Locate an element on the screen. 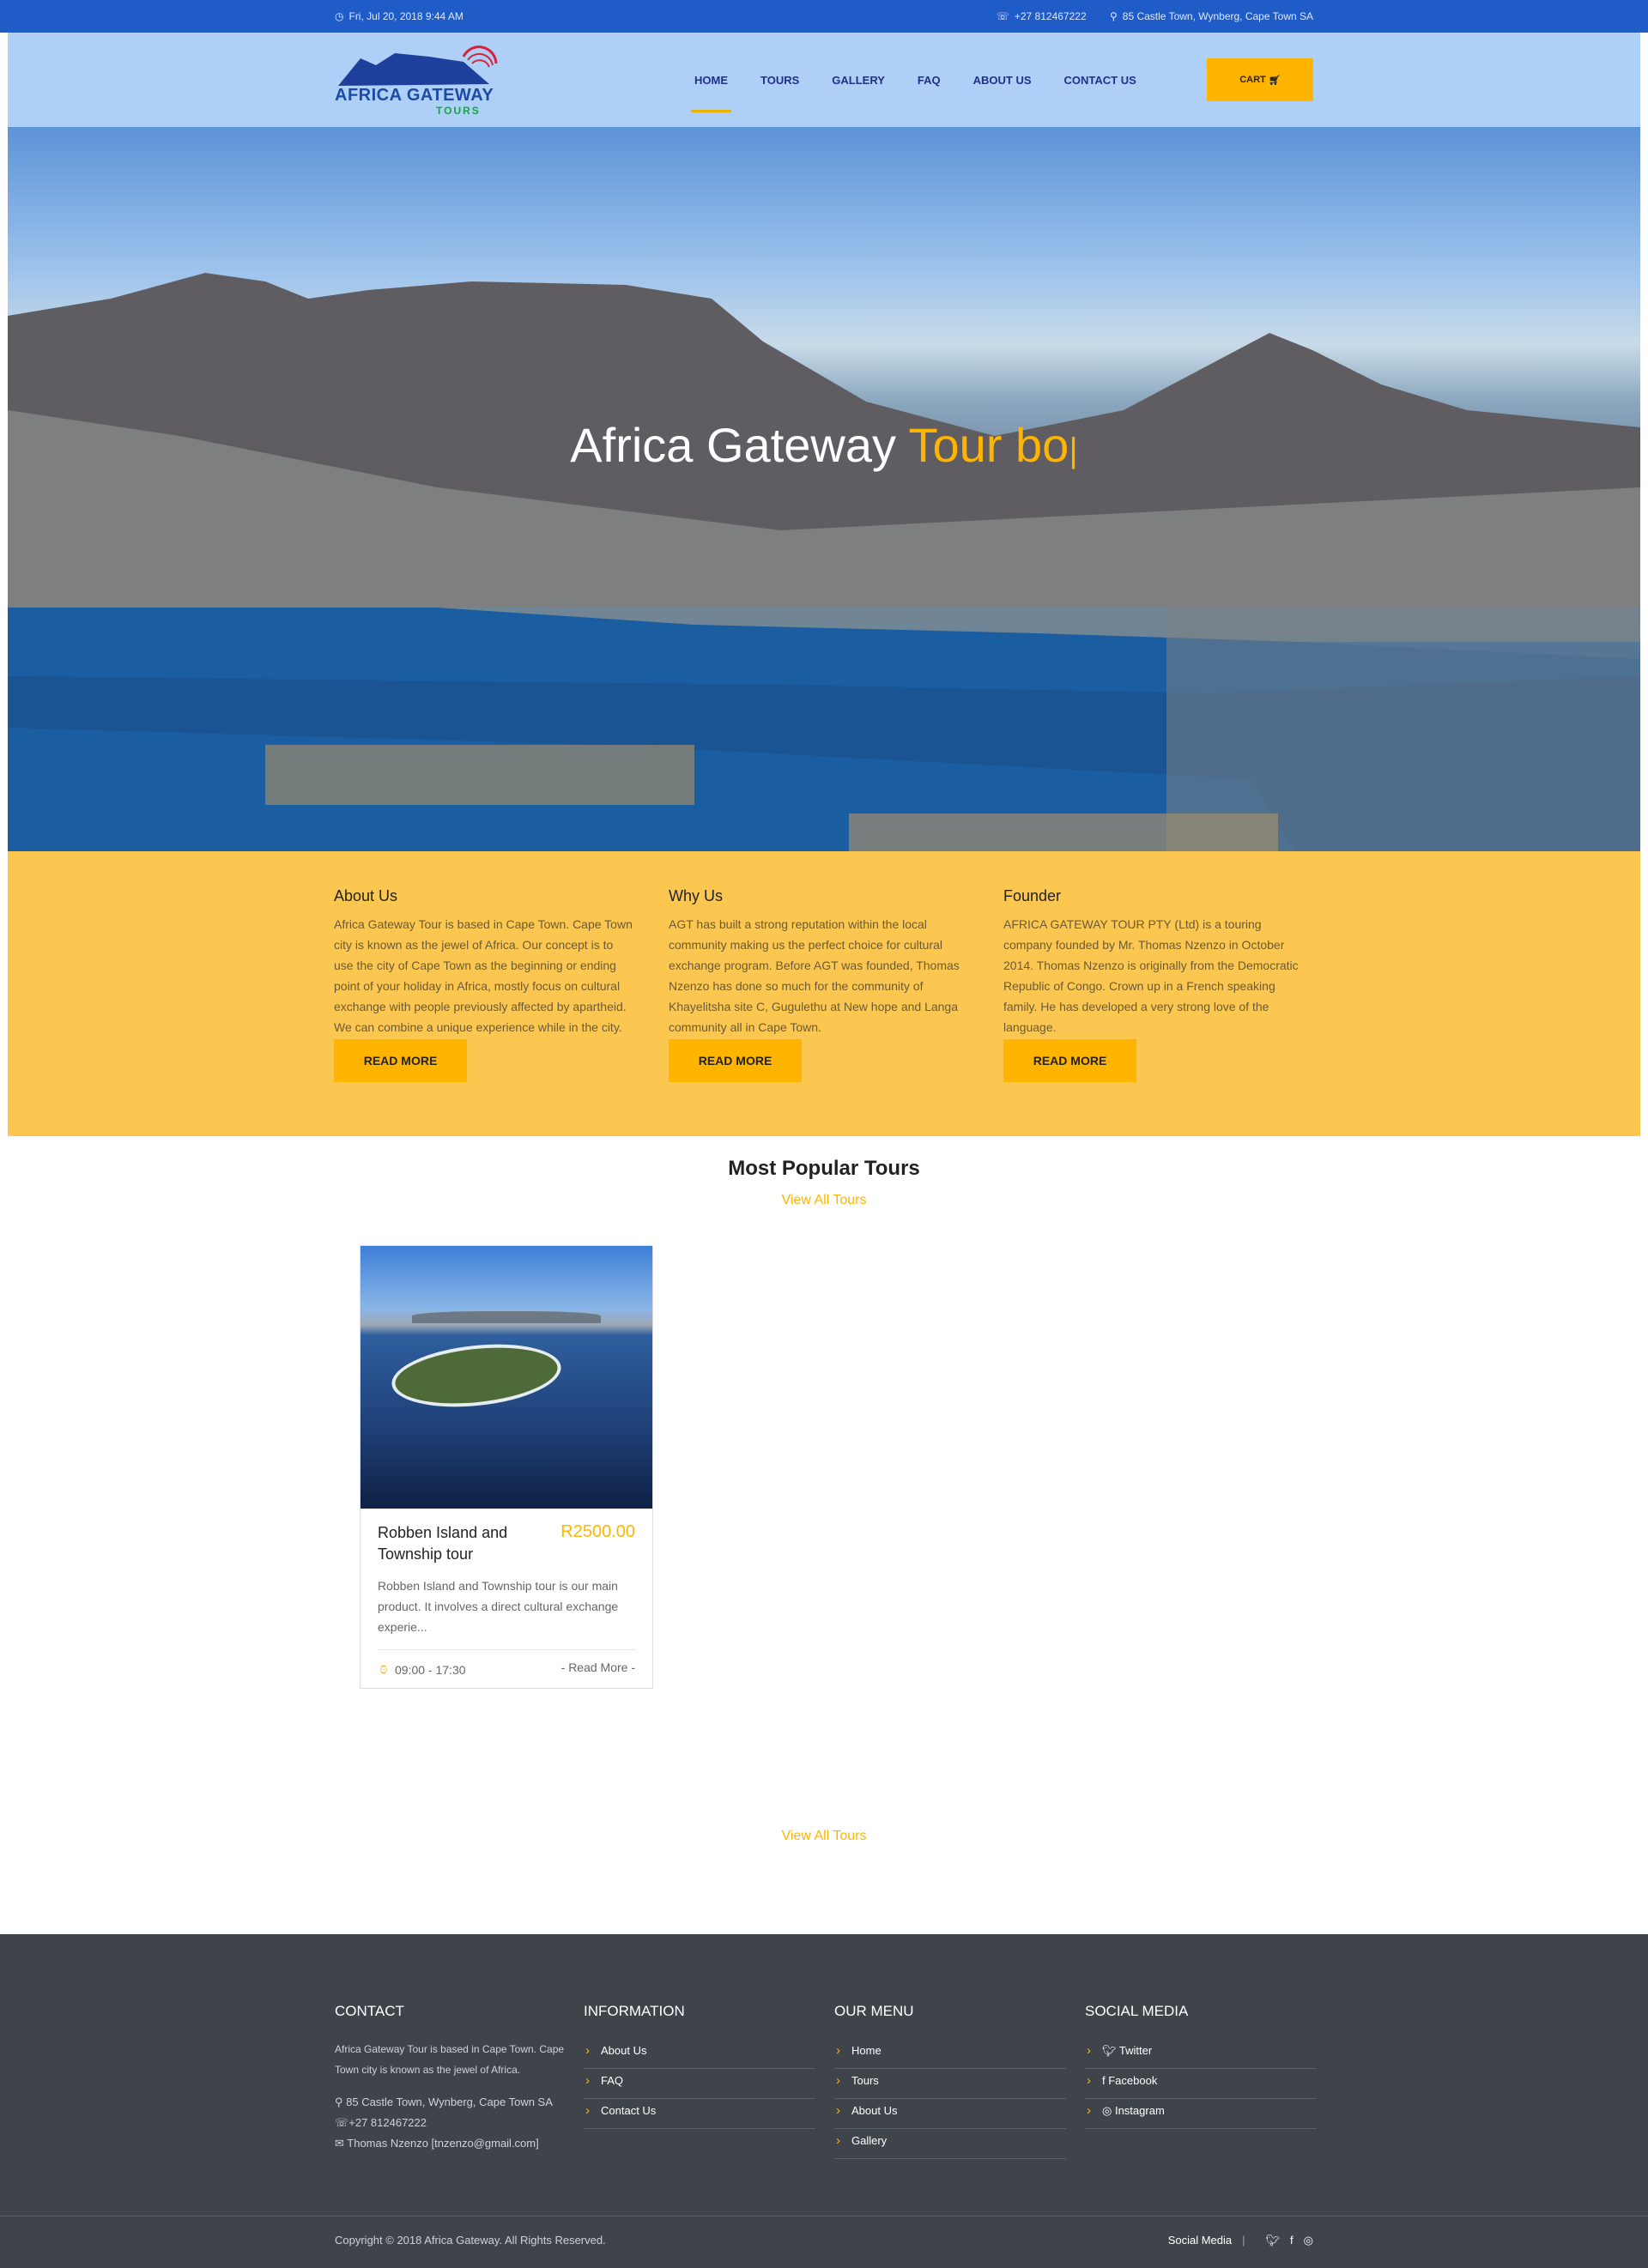 The height and width of the screenshot is (2268, 1648). logo-text: AFRICA GATEWAY is located at coordinates (414, 95).